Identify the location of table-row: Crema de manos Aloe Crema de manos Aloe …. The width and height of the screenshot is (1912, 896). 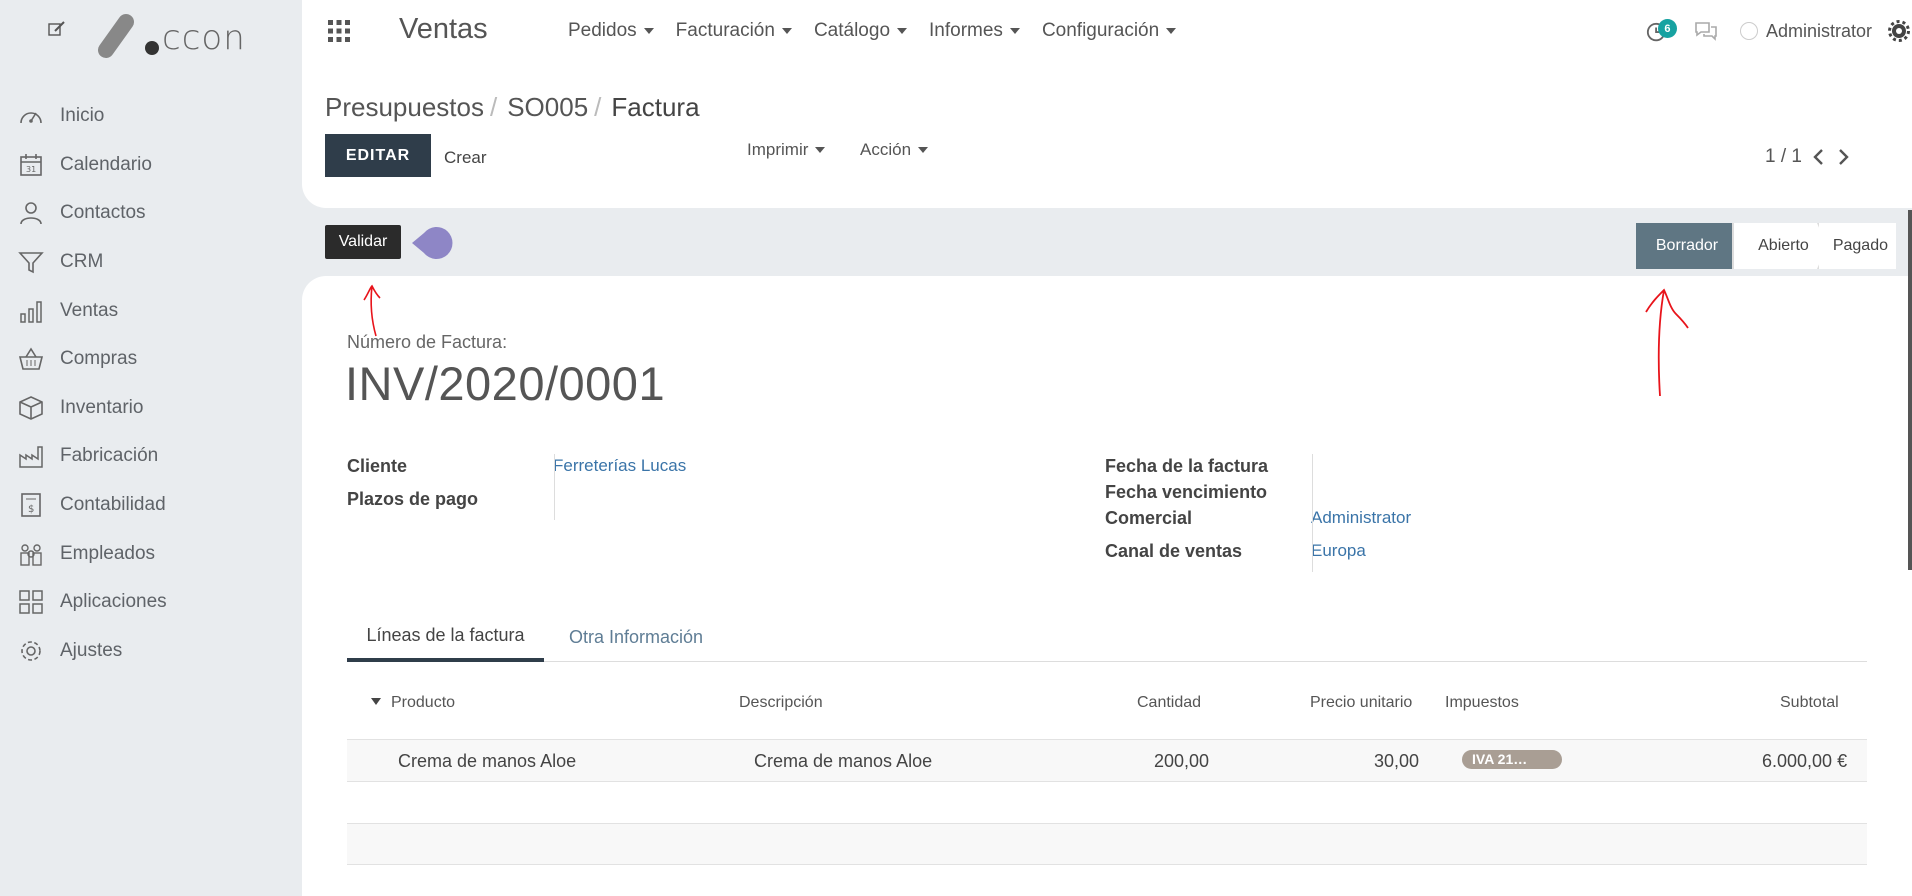
(1107, 760).